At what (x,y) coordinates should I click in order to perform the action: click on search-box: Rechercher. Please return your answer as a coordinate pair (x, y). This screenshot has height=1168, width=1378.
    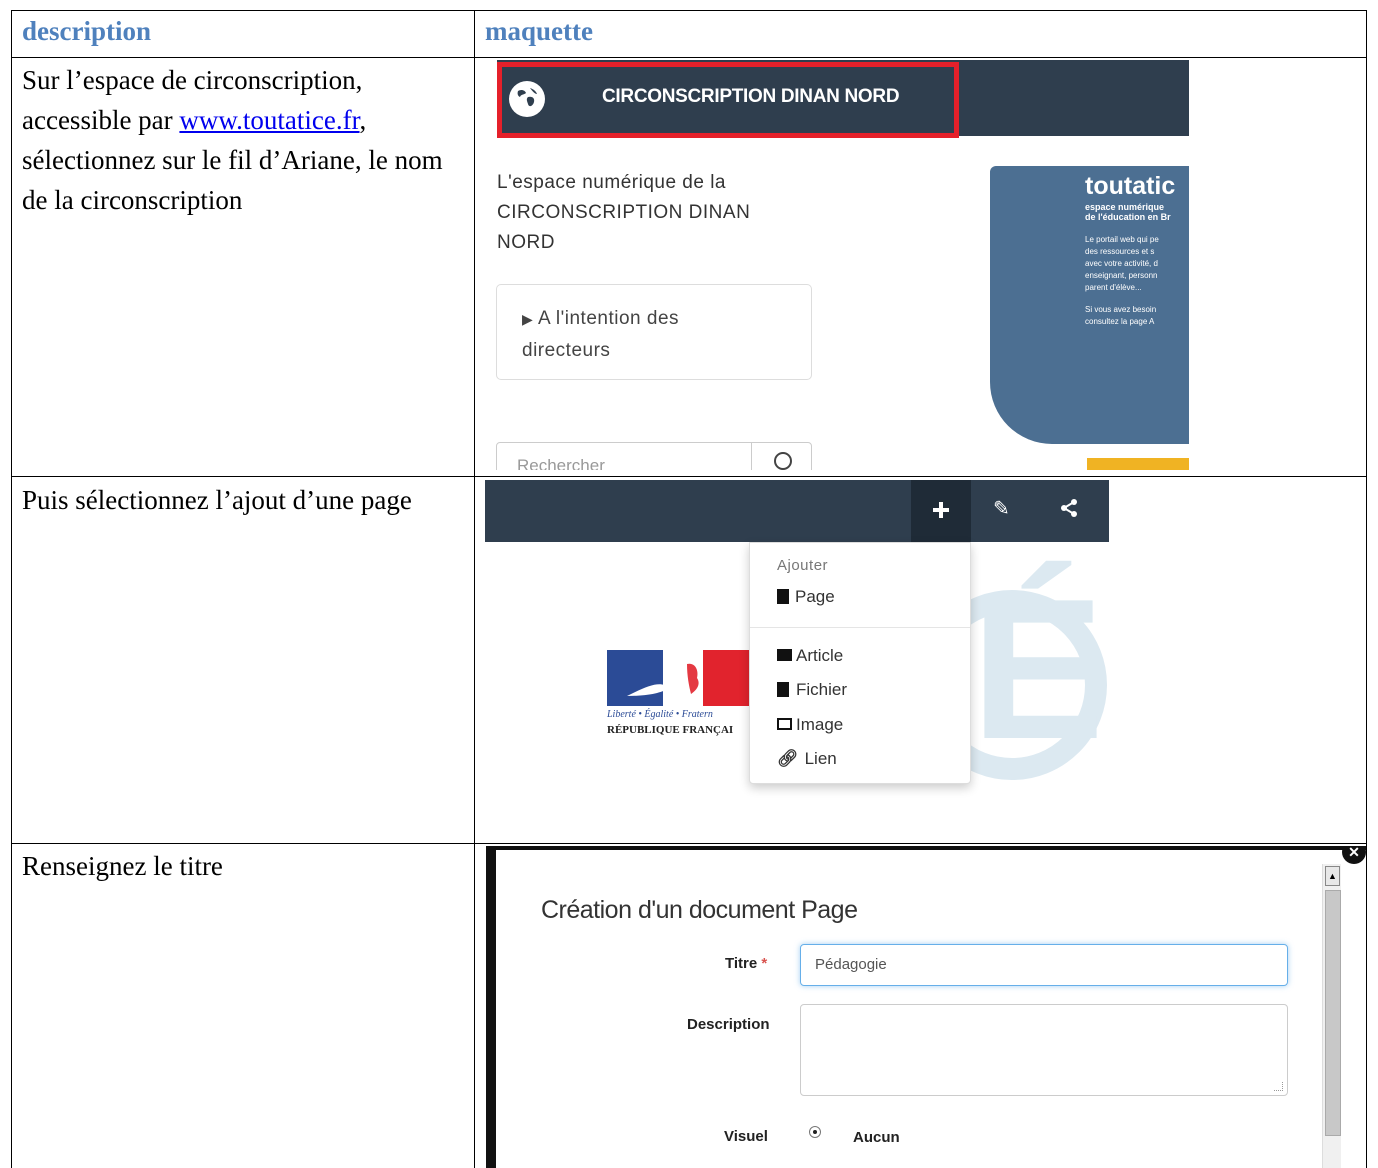
    Looking at the image, I should click on (654, 456).